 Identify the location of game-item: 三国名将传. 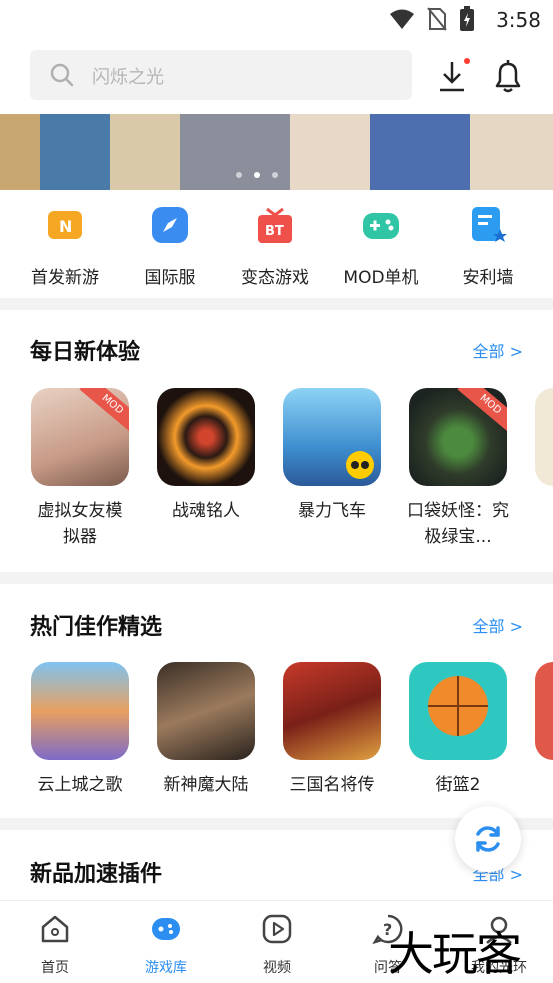
(332, 730).